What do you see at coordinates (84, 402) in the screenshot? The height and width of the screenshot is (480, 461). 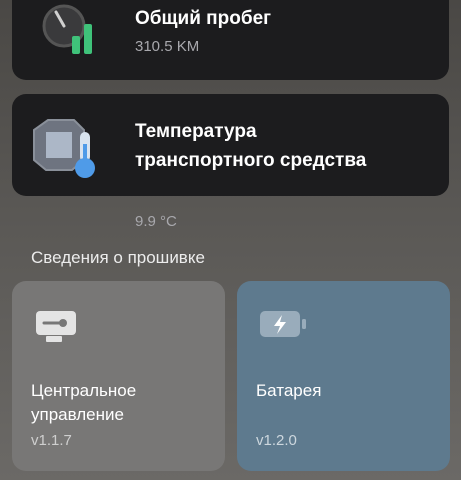 I see `firmware-item-label: Центральное управление` at bounding box center [84, 402].